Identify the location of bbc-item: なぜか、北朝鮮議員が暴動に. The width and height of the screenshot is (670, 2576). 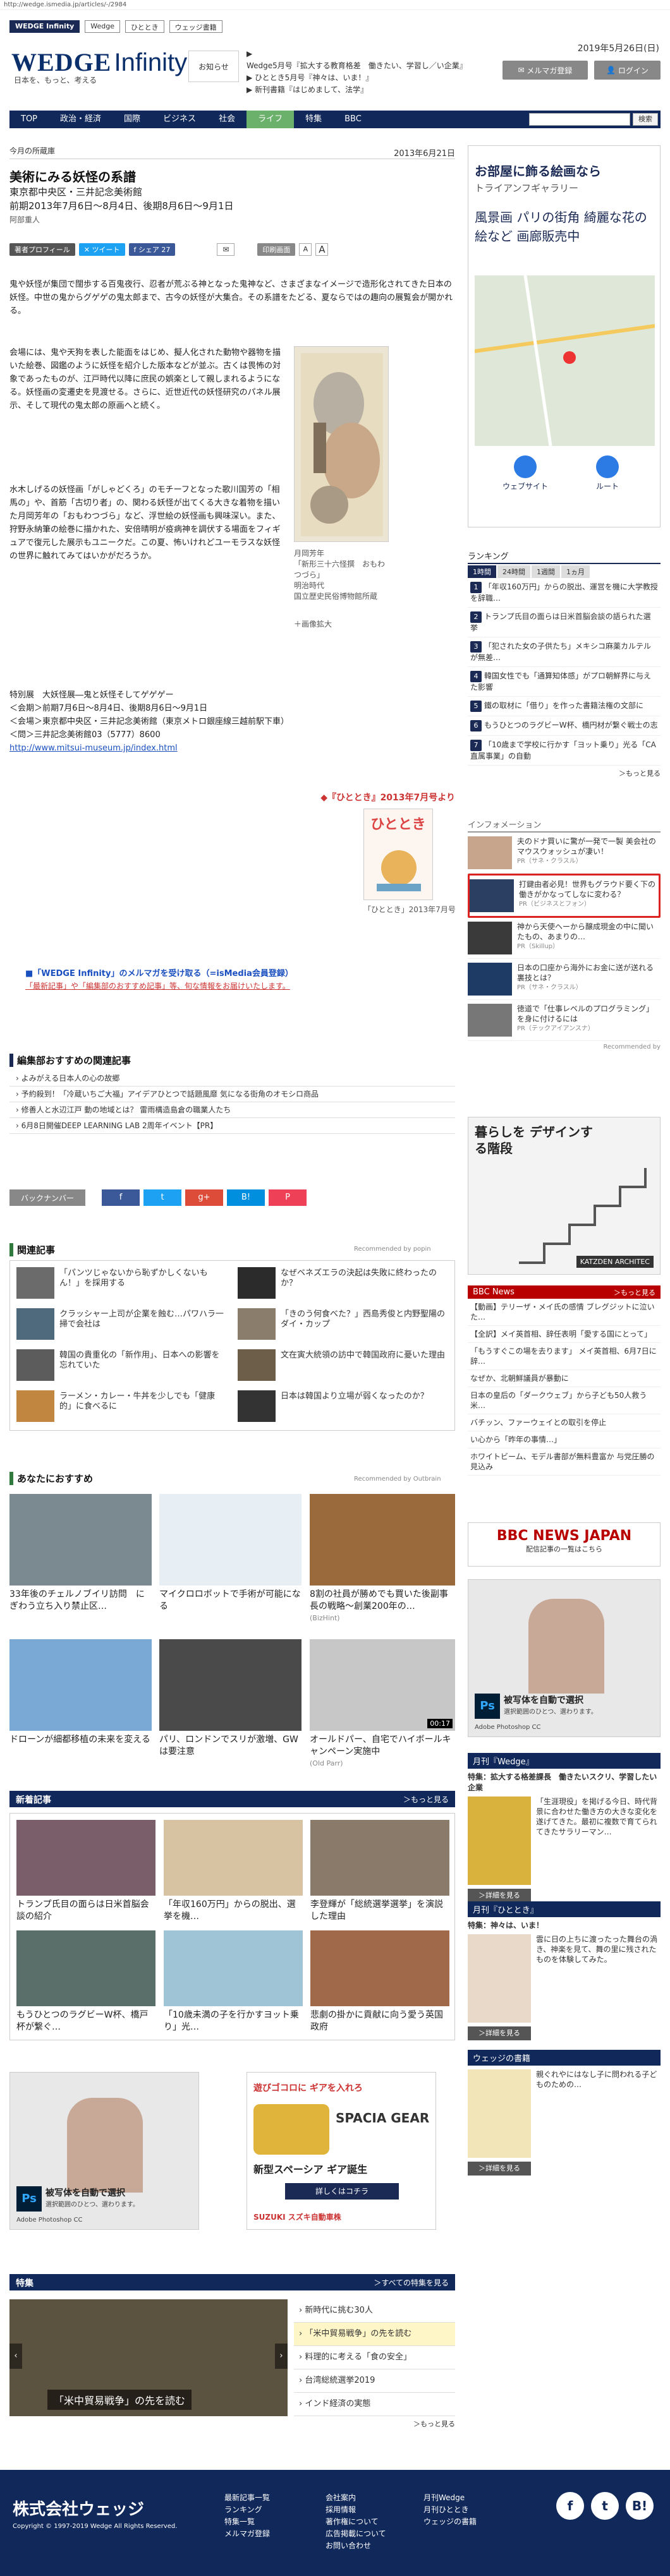
(564, 1378).